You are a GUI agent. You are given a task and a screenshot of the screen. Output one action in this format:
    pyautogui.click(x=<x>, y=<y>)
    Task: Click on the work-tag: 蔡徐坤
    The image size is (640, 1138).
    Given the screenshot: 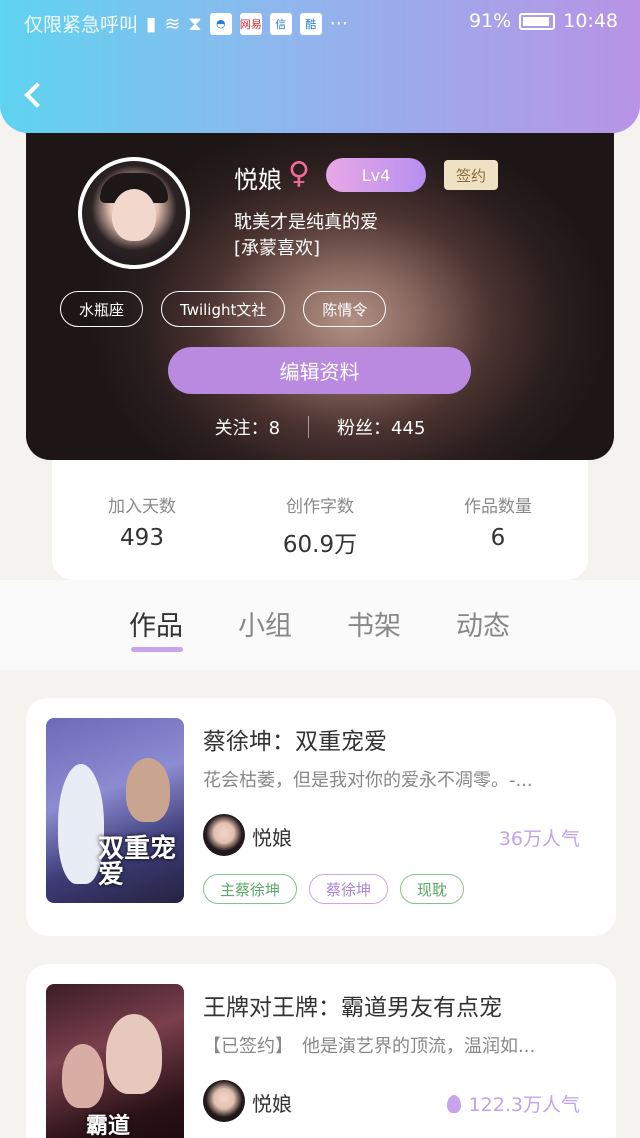 What is the action you would take?
    pyautogui.click(x=349, y=889)
    